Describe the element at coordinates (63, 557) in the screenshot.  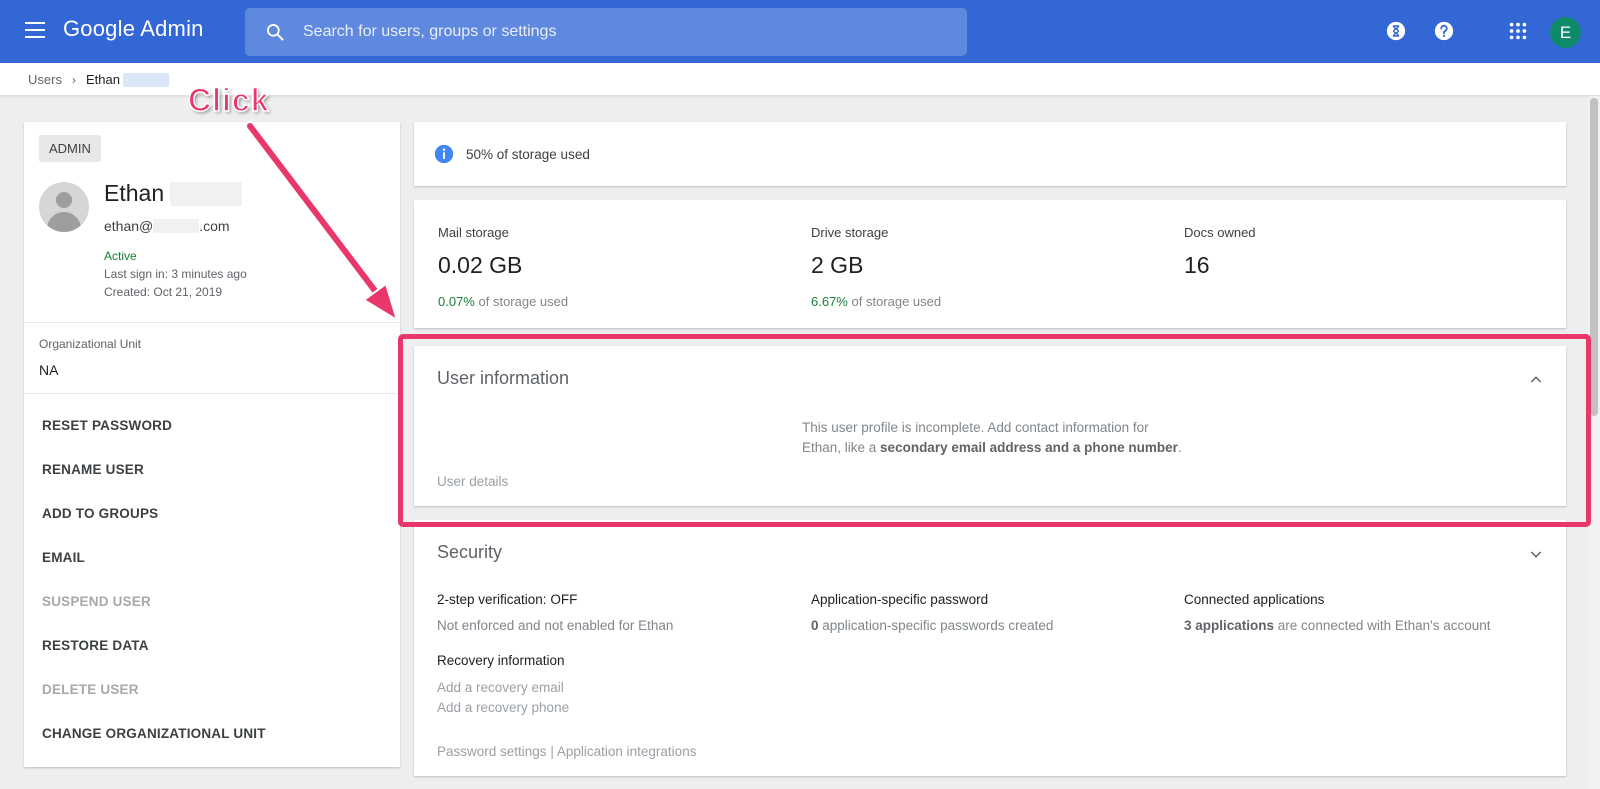
I see `email-button: EMAIL` at that location.